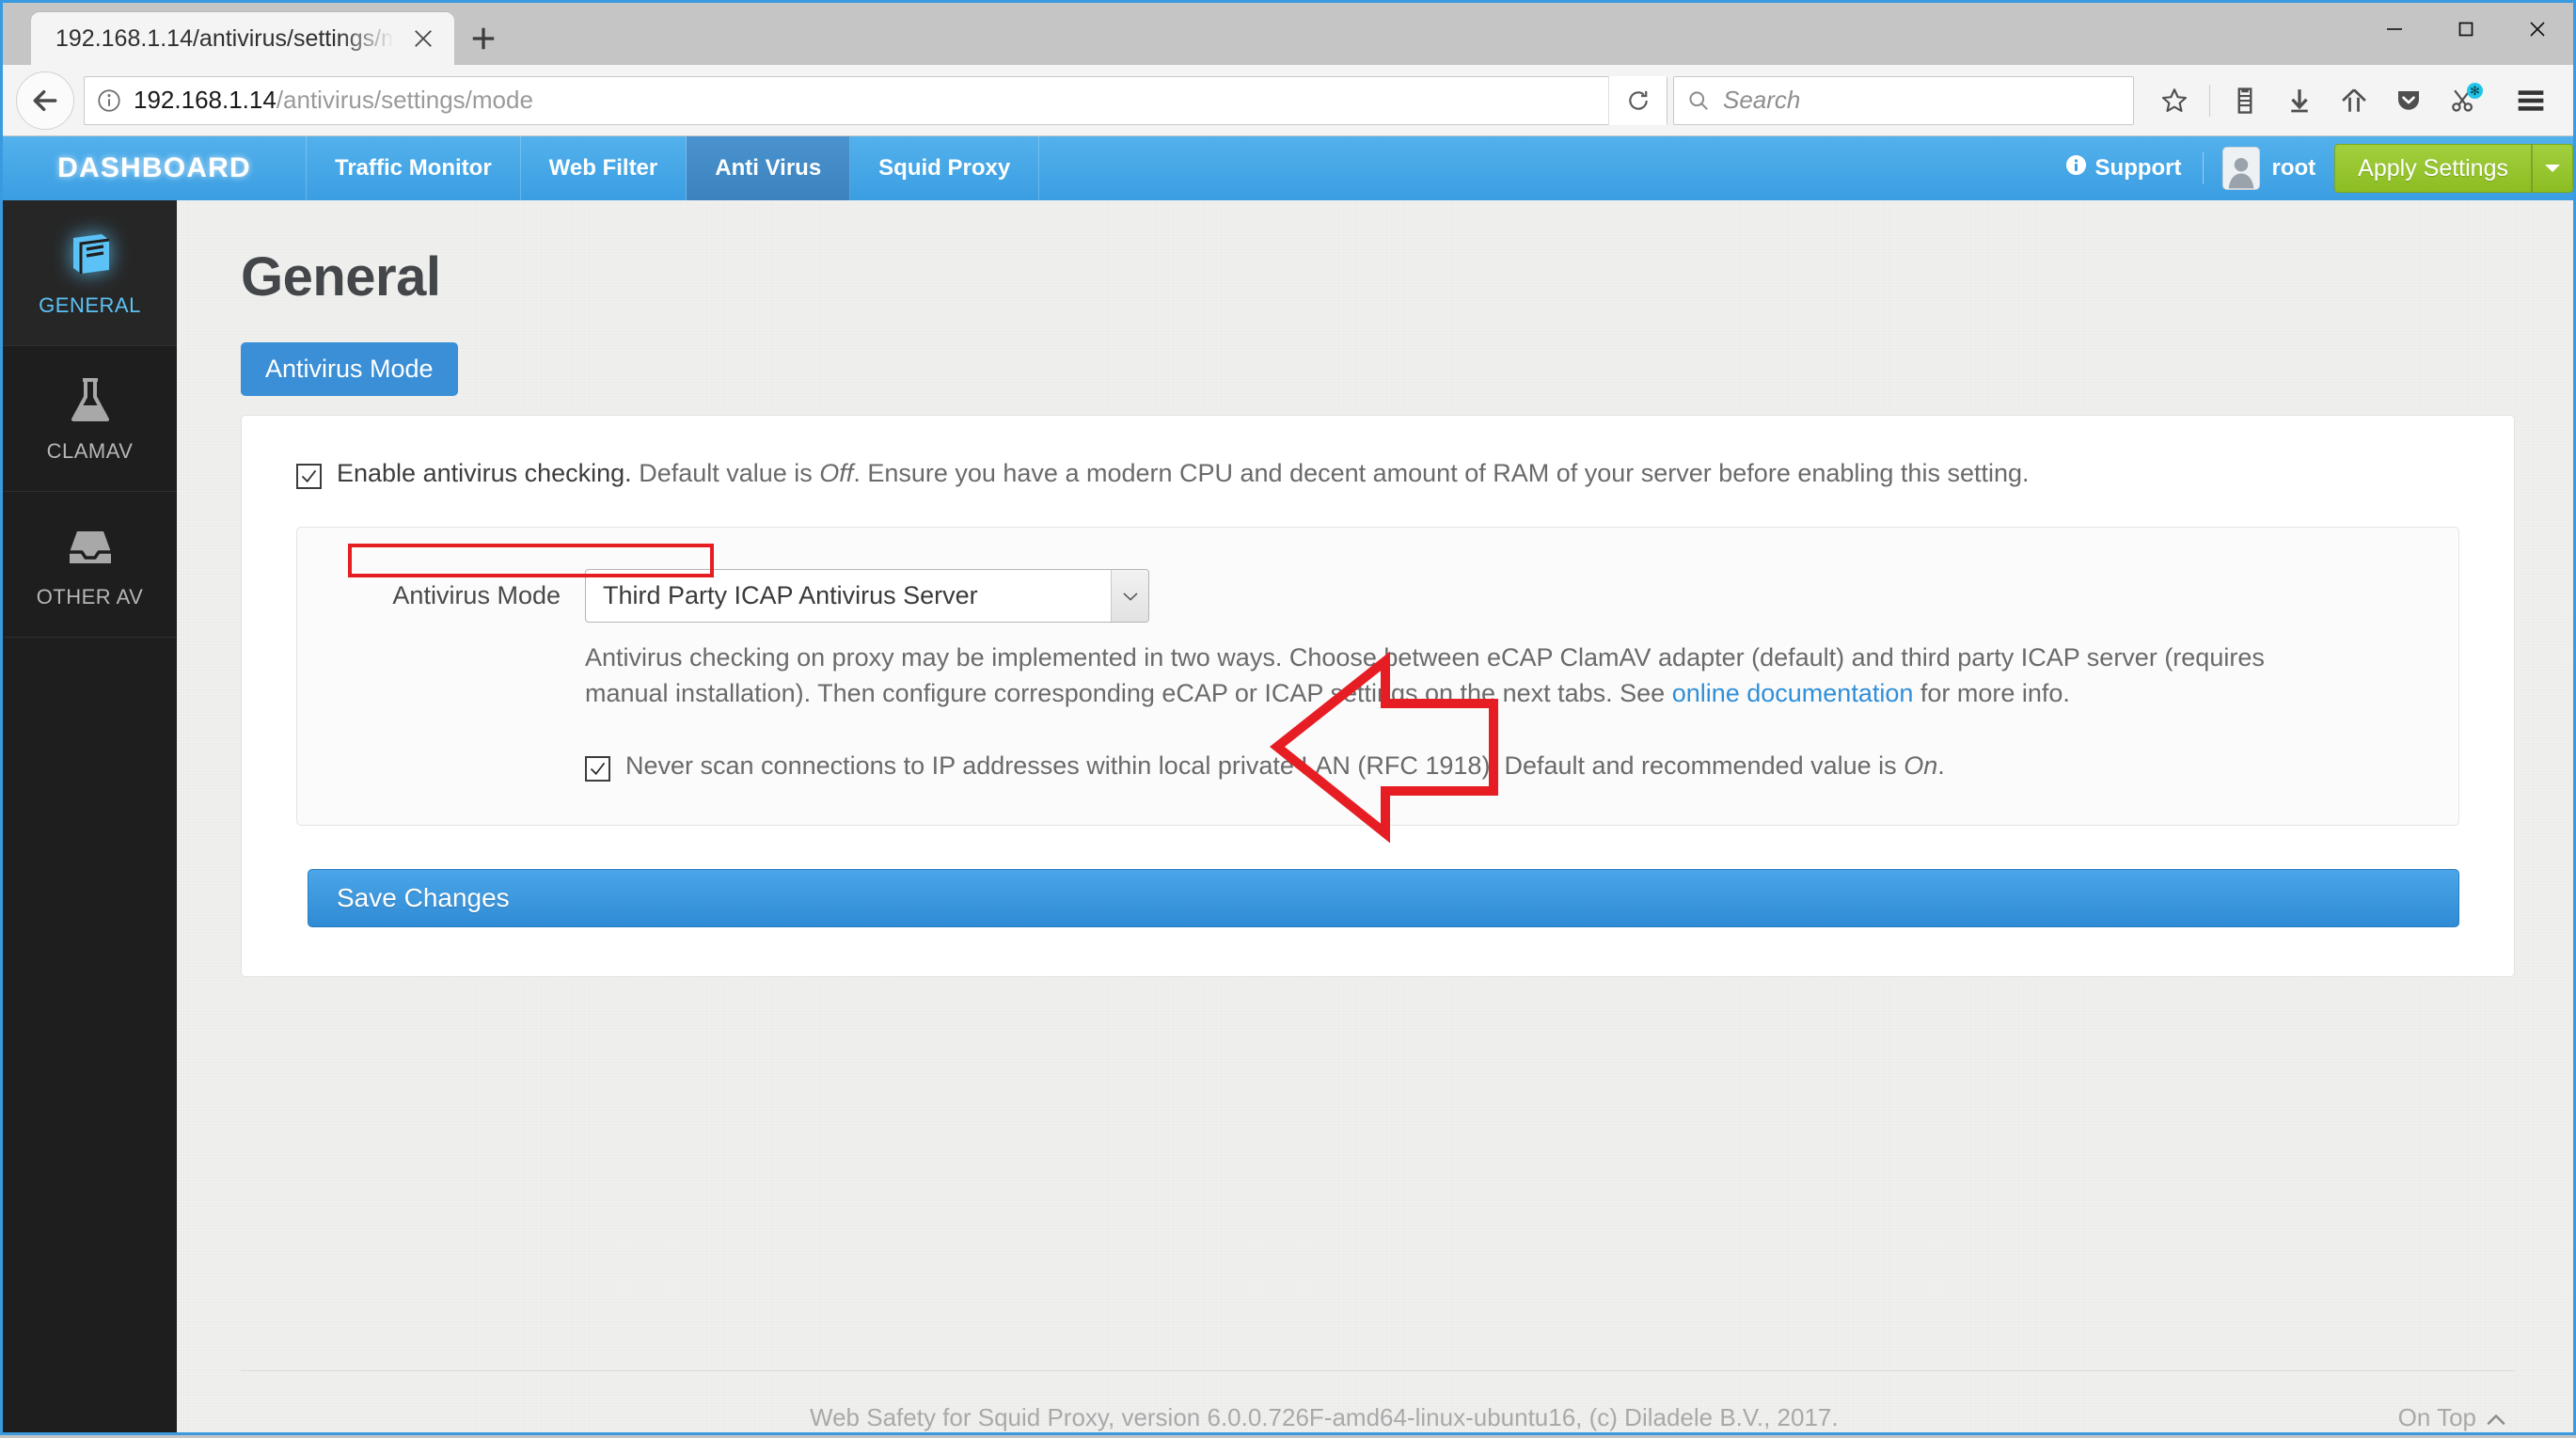 This screenshot has height=1438, width=2576. I want to click on antivirus-mode-label: Antivirus Mode, so click(463, 589).